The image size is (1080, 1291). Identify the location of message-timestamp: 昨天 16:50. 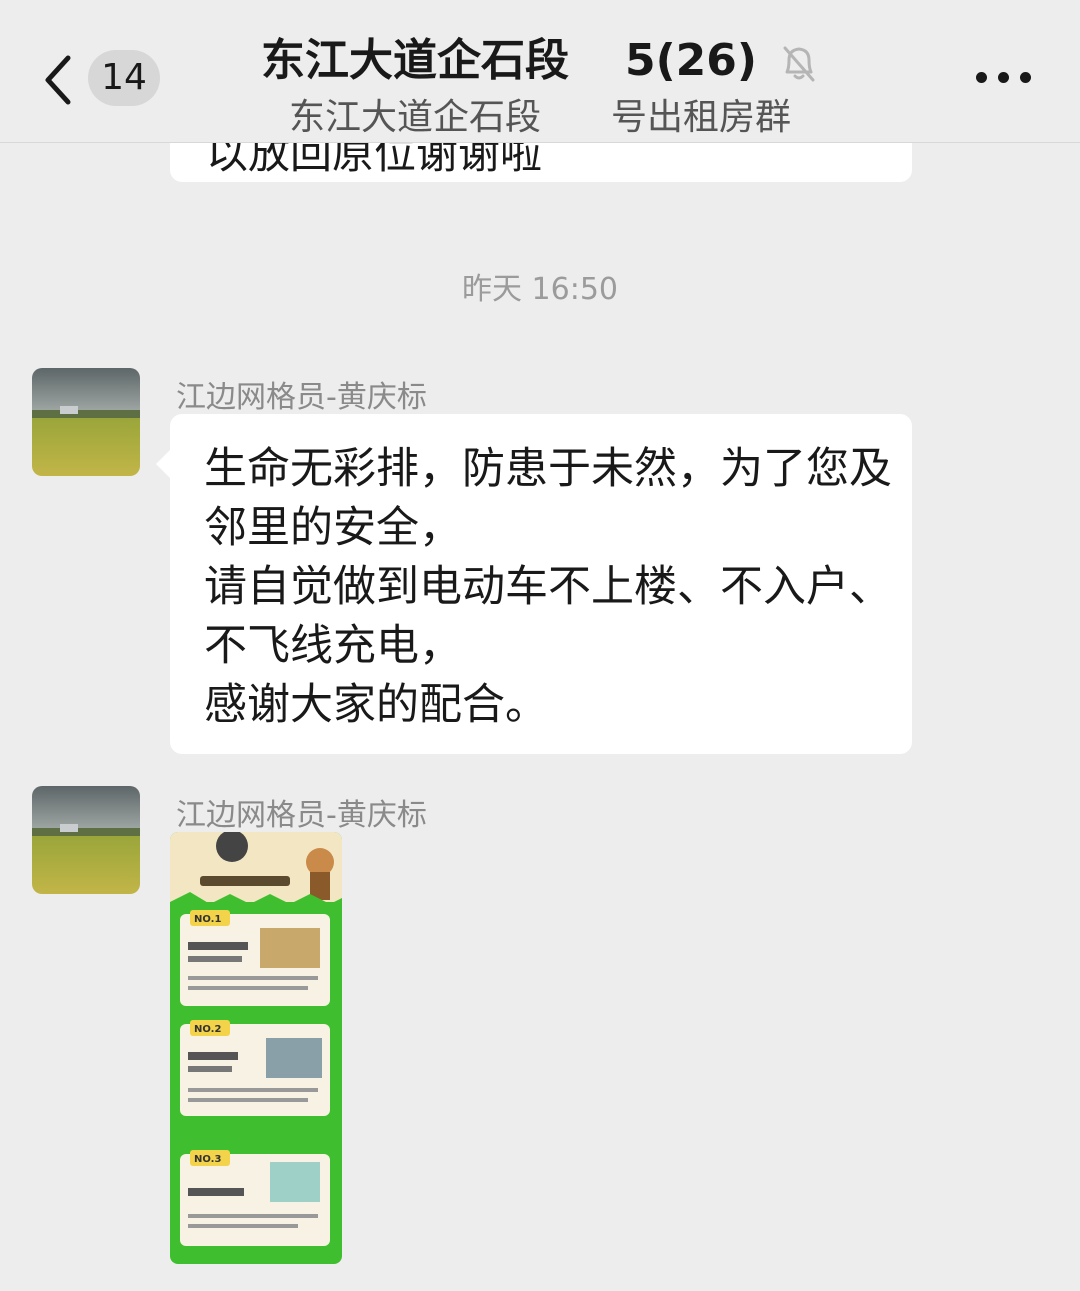
(540, 289).